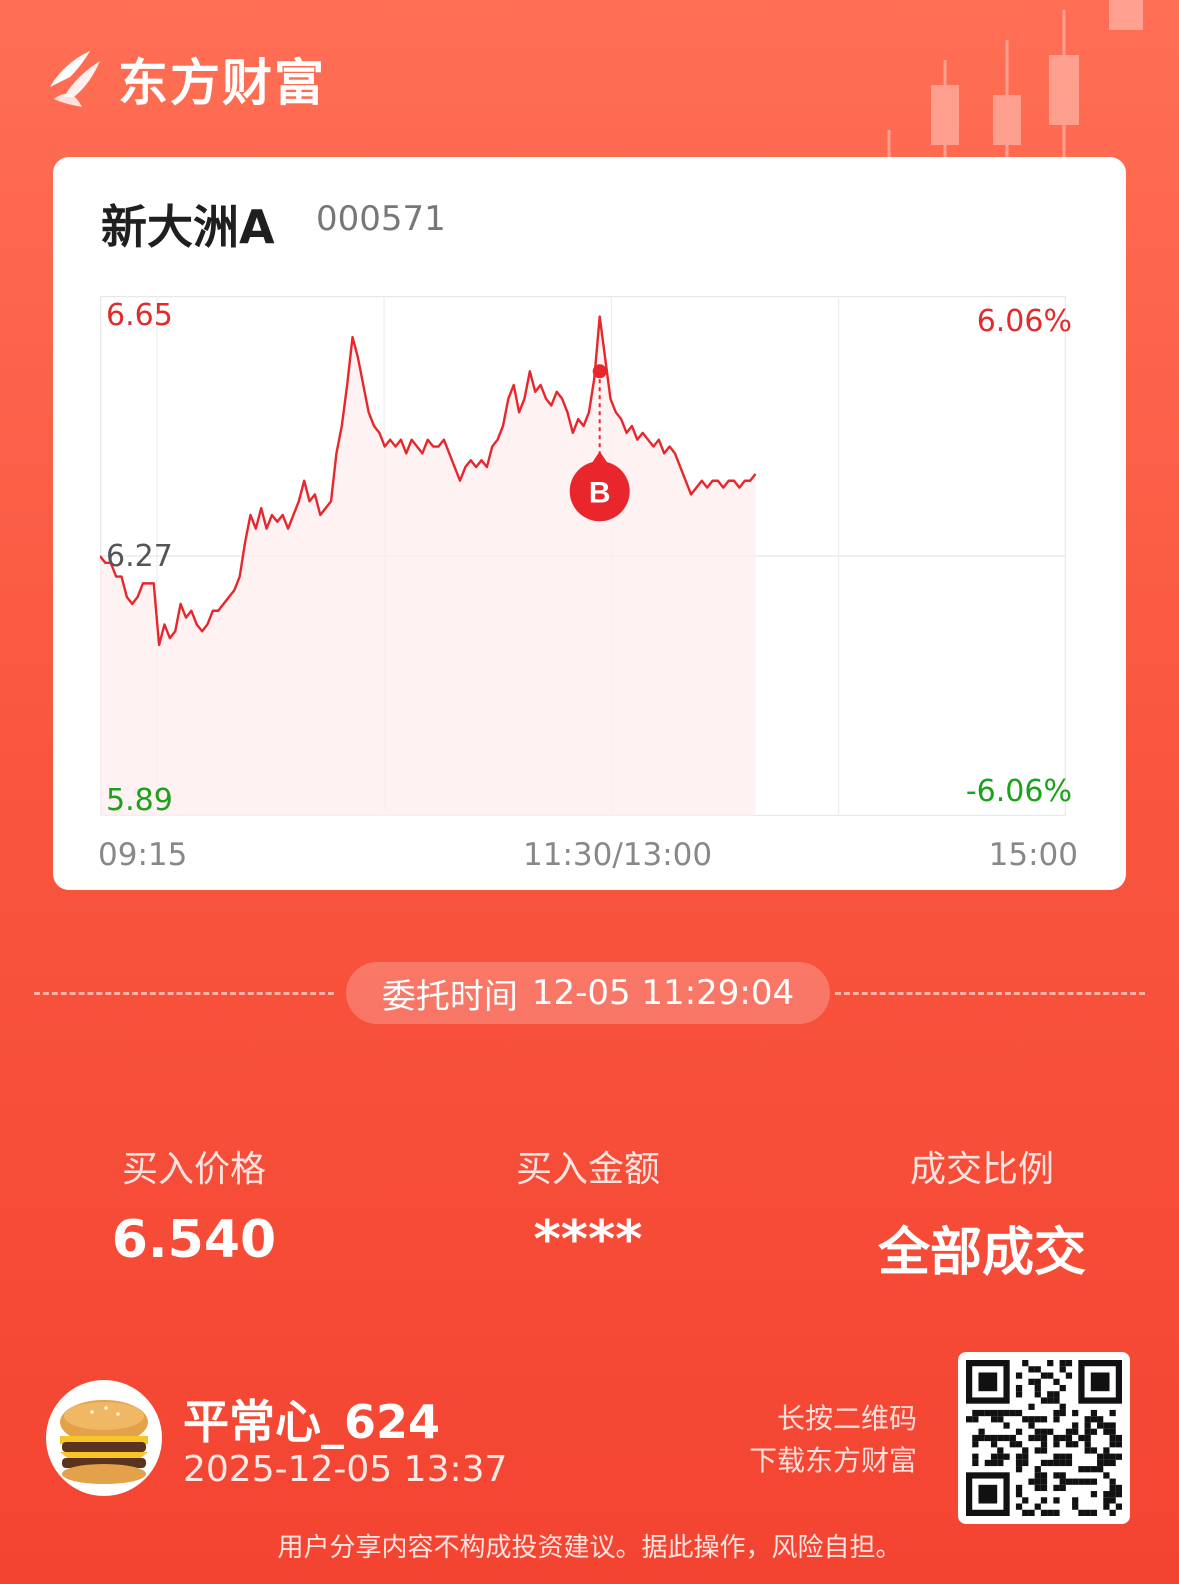 The image size is (1179, 1584). Describe the element at coordinates (832, 1460) in the screenshot. I see `qr-hint-line2: 下载东方财富` at that location.